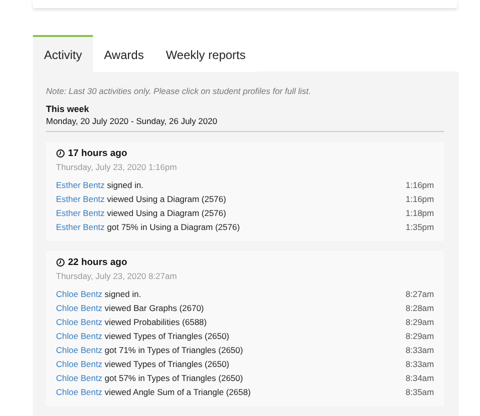 This screenshot has width=480, height=416. Describe the element at coordinates (98, 262) in the screenshot. I see `time-ago: 22 hours ago` at that location.